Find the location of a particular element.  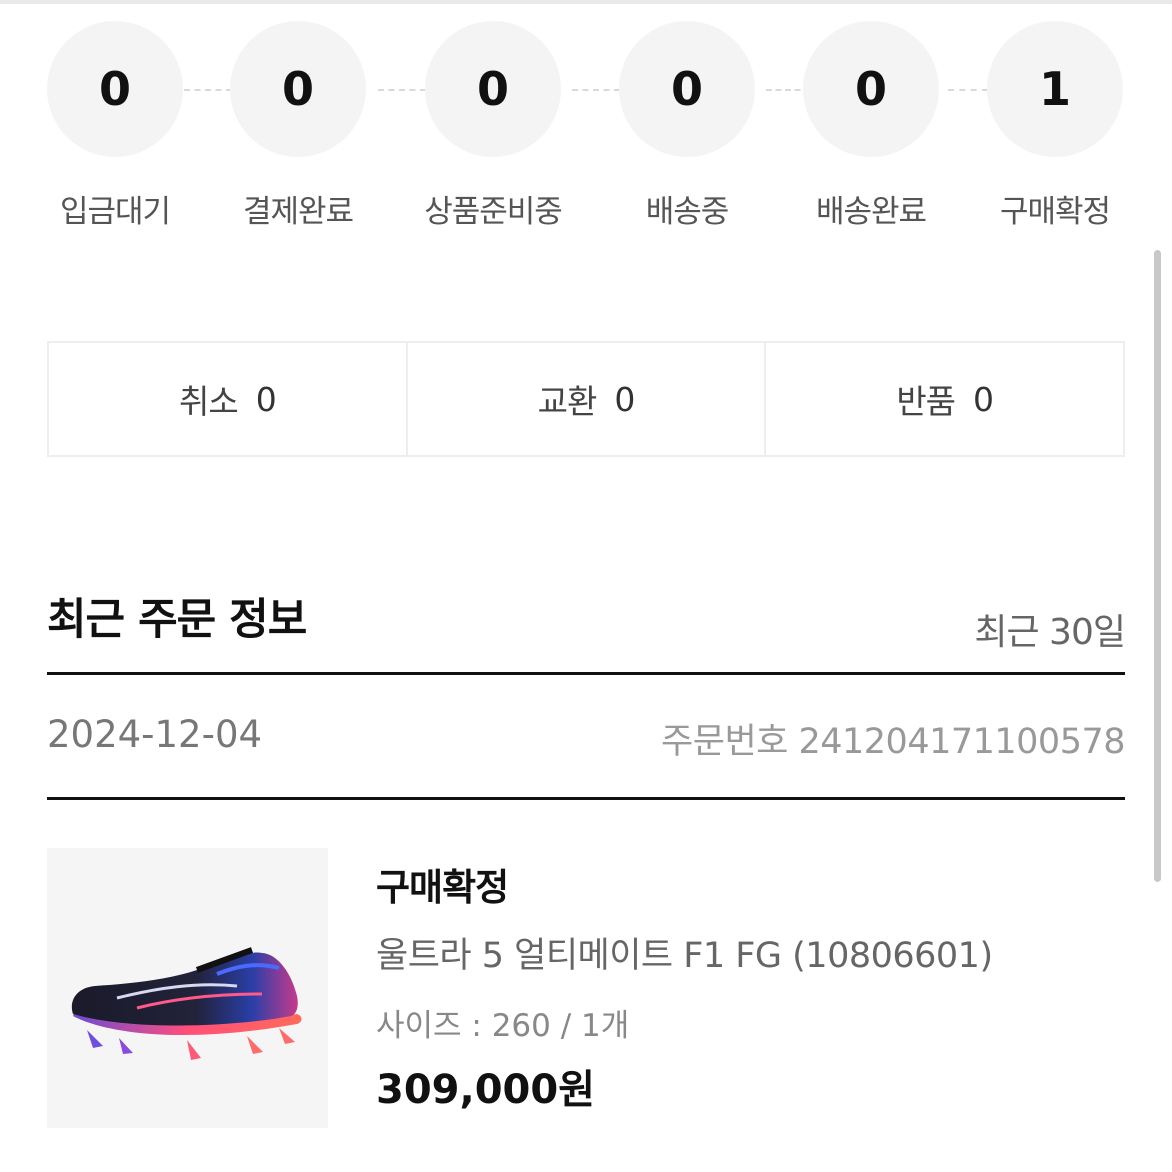

step-label-confirmed: 구매확정 is located at coordinates (1055, 212).